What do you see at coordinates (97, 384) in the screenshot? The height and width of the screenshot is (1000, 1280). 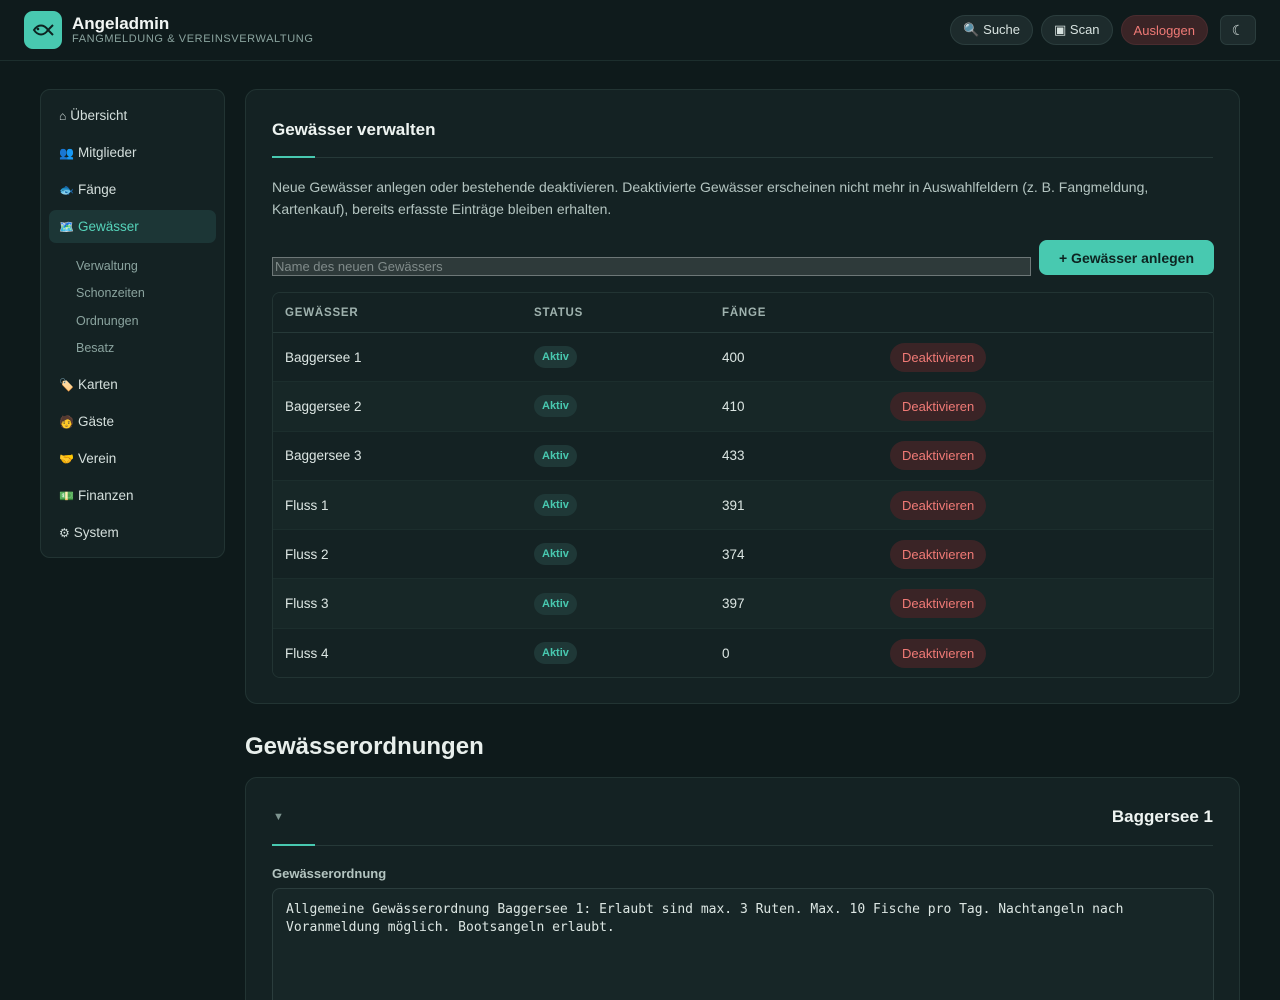 I see `sidebar-item-label: Karten` at bounding box center [97, 384].